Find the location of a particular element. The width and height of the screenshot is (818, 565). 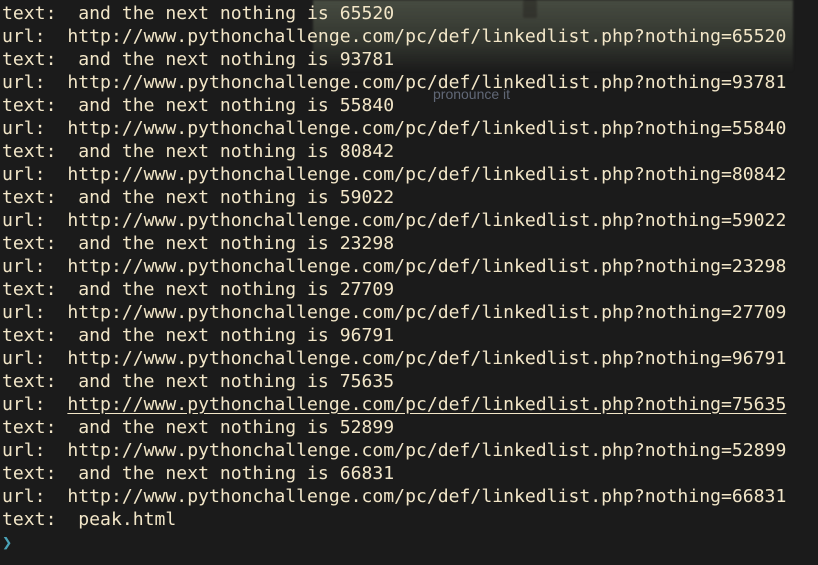

line-value: and the next nothing is 27709 is located at coordinates (236, 289).